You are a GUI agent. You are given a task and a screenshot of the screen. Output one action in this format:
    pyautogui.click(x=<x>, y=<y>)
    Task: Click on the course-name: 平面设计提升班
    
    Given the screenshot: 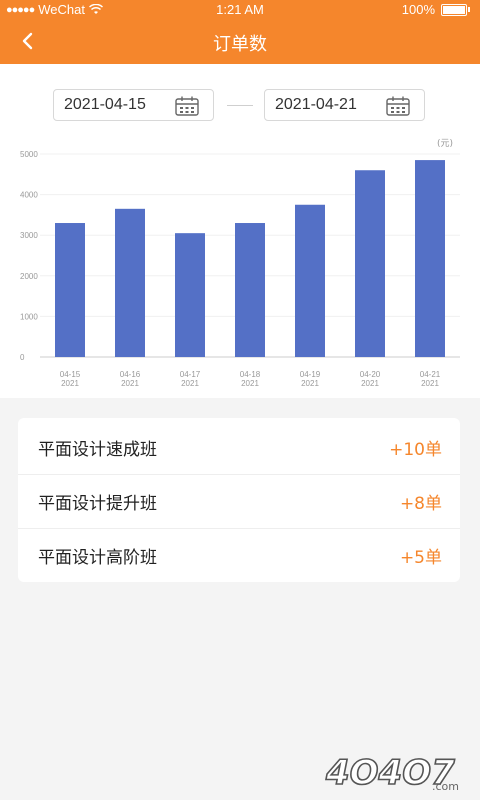 What is the action you would take?
    pyautogui.click(x=97, y=504)
    